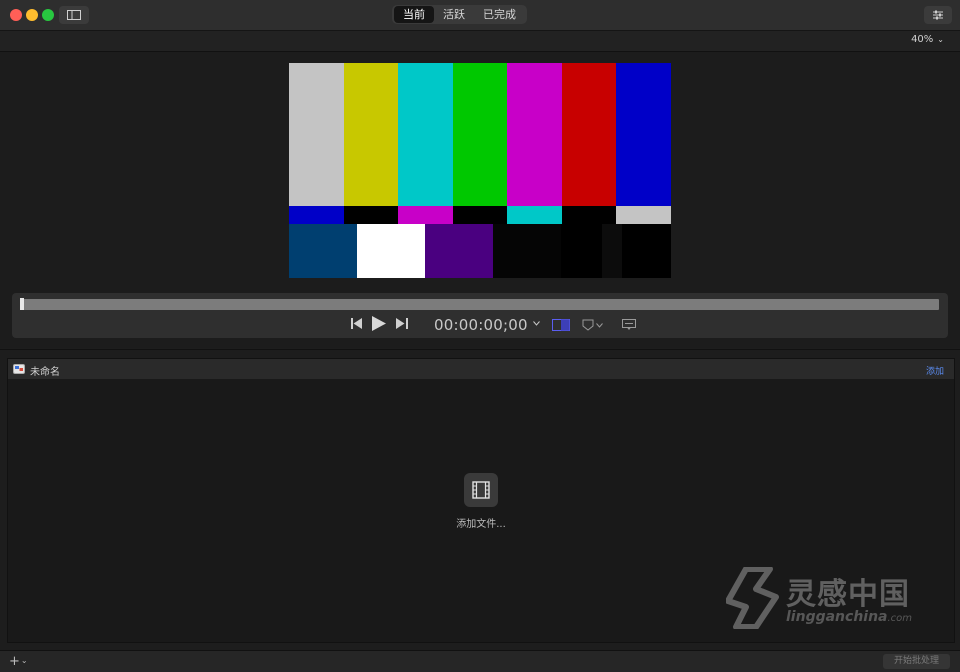 The image size is (960, 672). I want to click on status-tabs: 当前 活跃 已完成, so click(459, 14).